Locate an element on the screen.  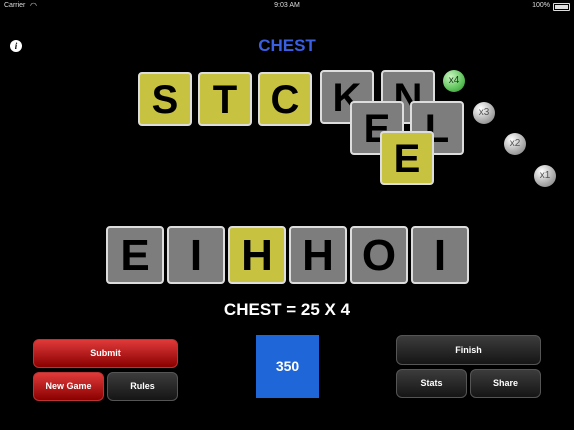
stack-tile: E is located at coordinates (407, 158).